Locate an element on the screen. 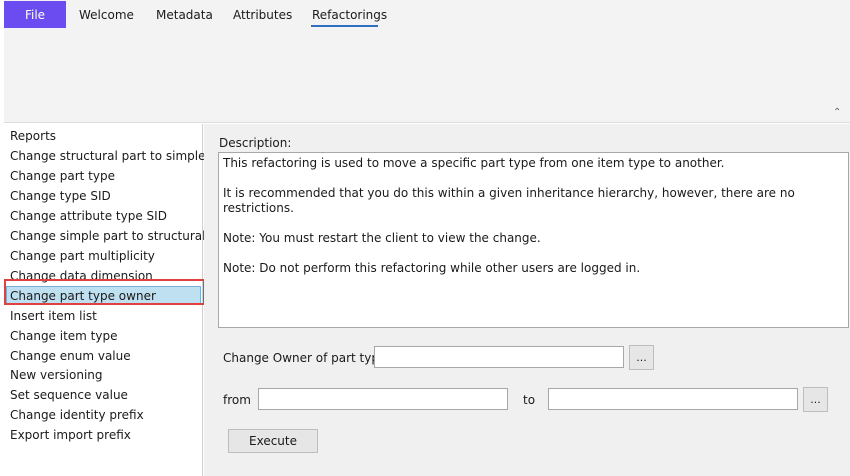  list-item: Change part multiplicity is located at coordinates (82, 256).